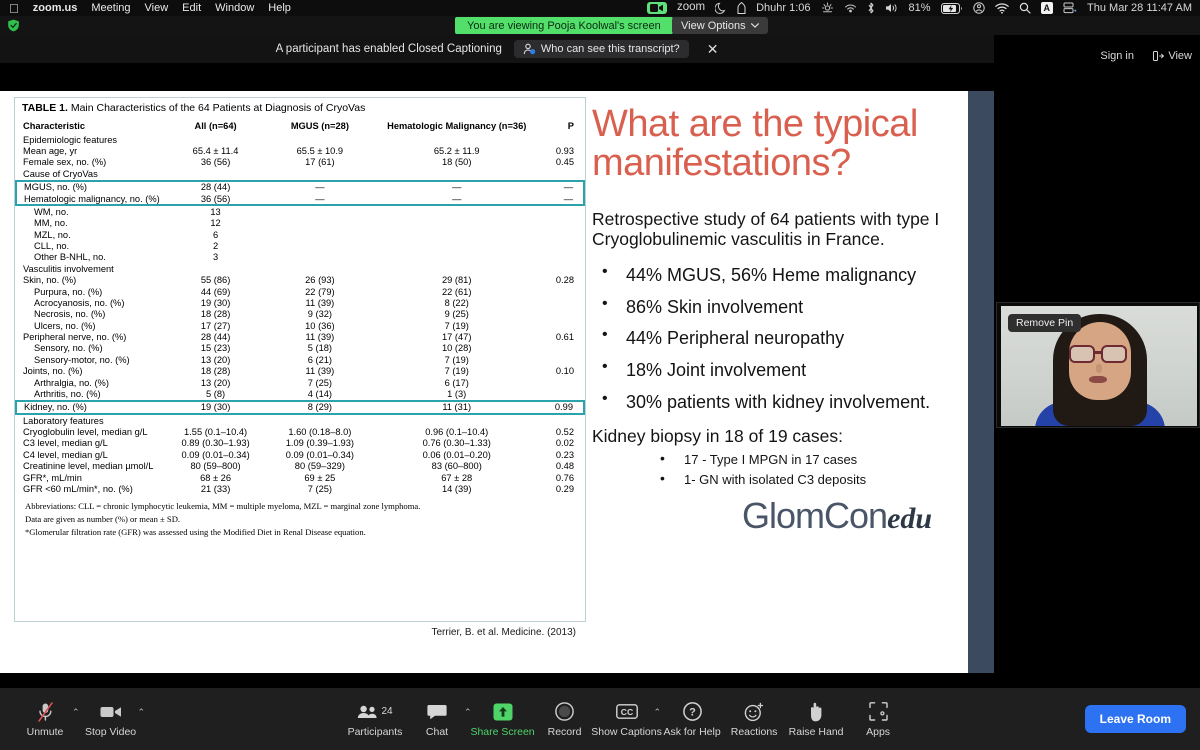 Image resolution: width=1200 pixels, height=750 pixels. What do you see at coordinates (656, 8) in the screenshot?
I see `zoom-video-icon` at bounding box center [656, 8].